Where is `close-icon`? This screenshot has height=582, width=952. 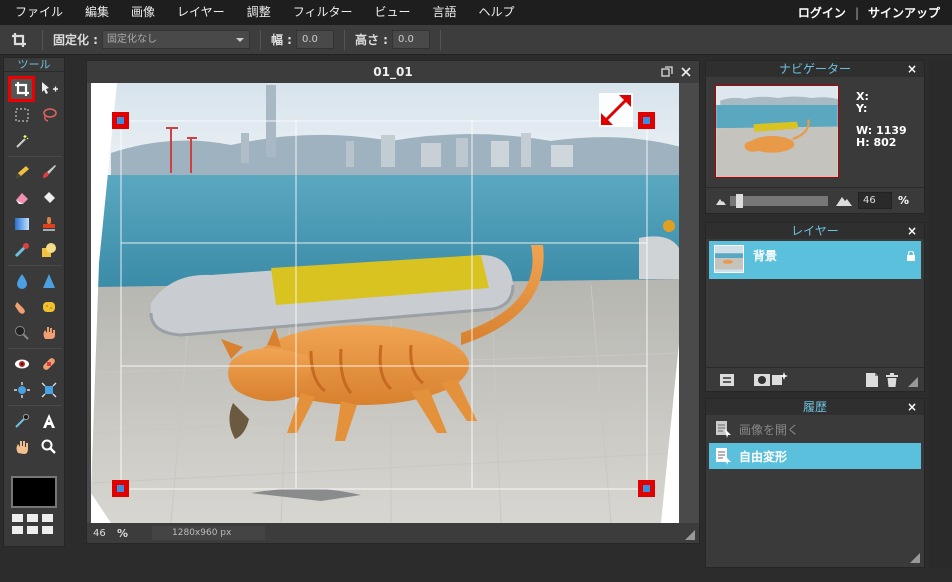
close-icon is located at coordinates (686, 72).